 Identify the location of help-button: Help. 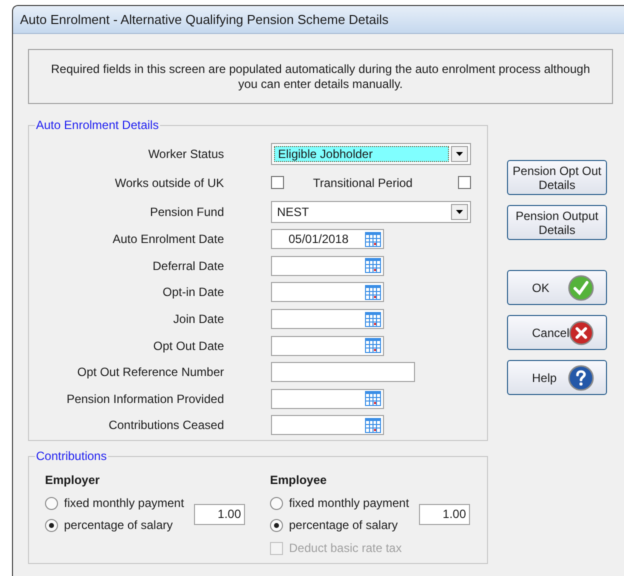
(557, 377).